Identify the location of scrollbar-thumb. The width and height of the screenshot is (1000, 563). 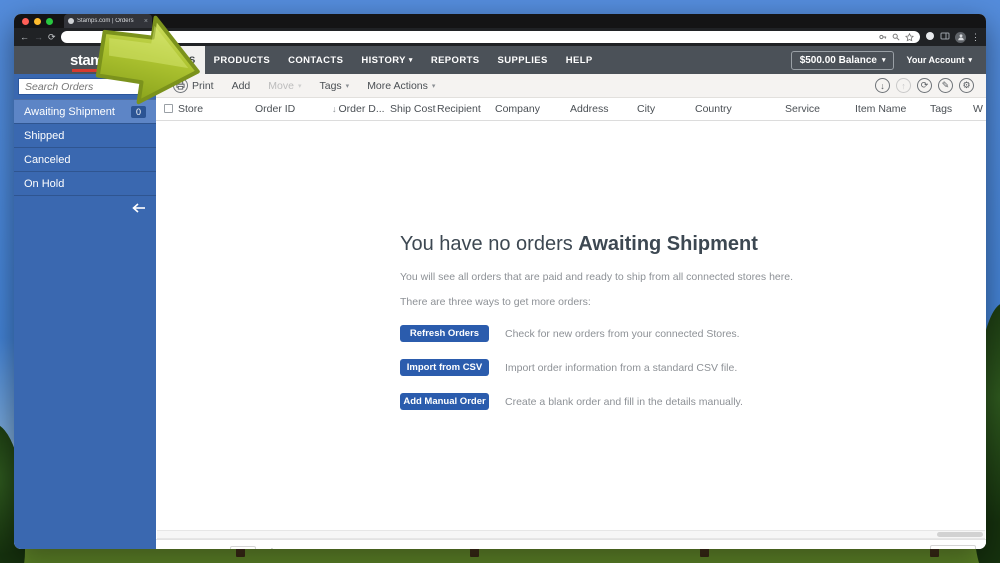
(960, 534).